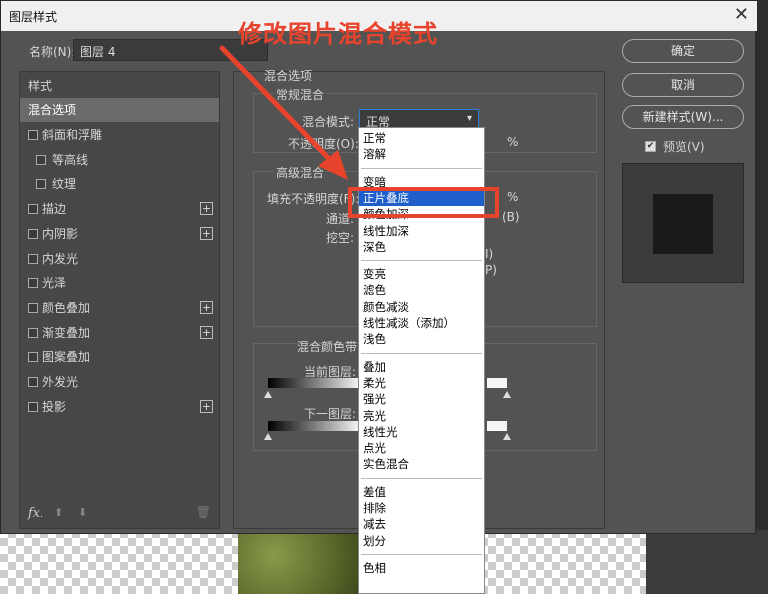 This screenshot has width=768, height=594. What do you see at coordinates (119, 259) in the screenshot?
I see `style-item: 内发光` at bounding box center [119, 259].